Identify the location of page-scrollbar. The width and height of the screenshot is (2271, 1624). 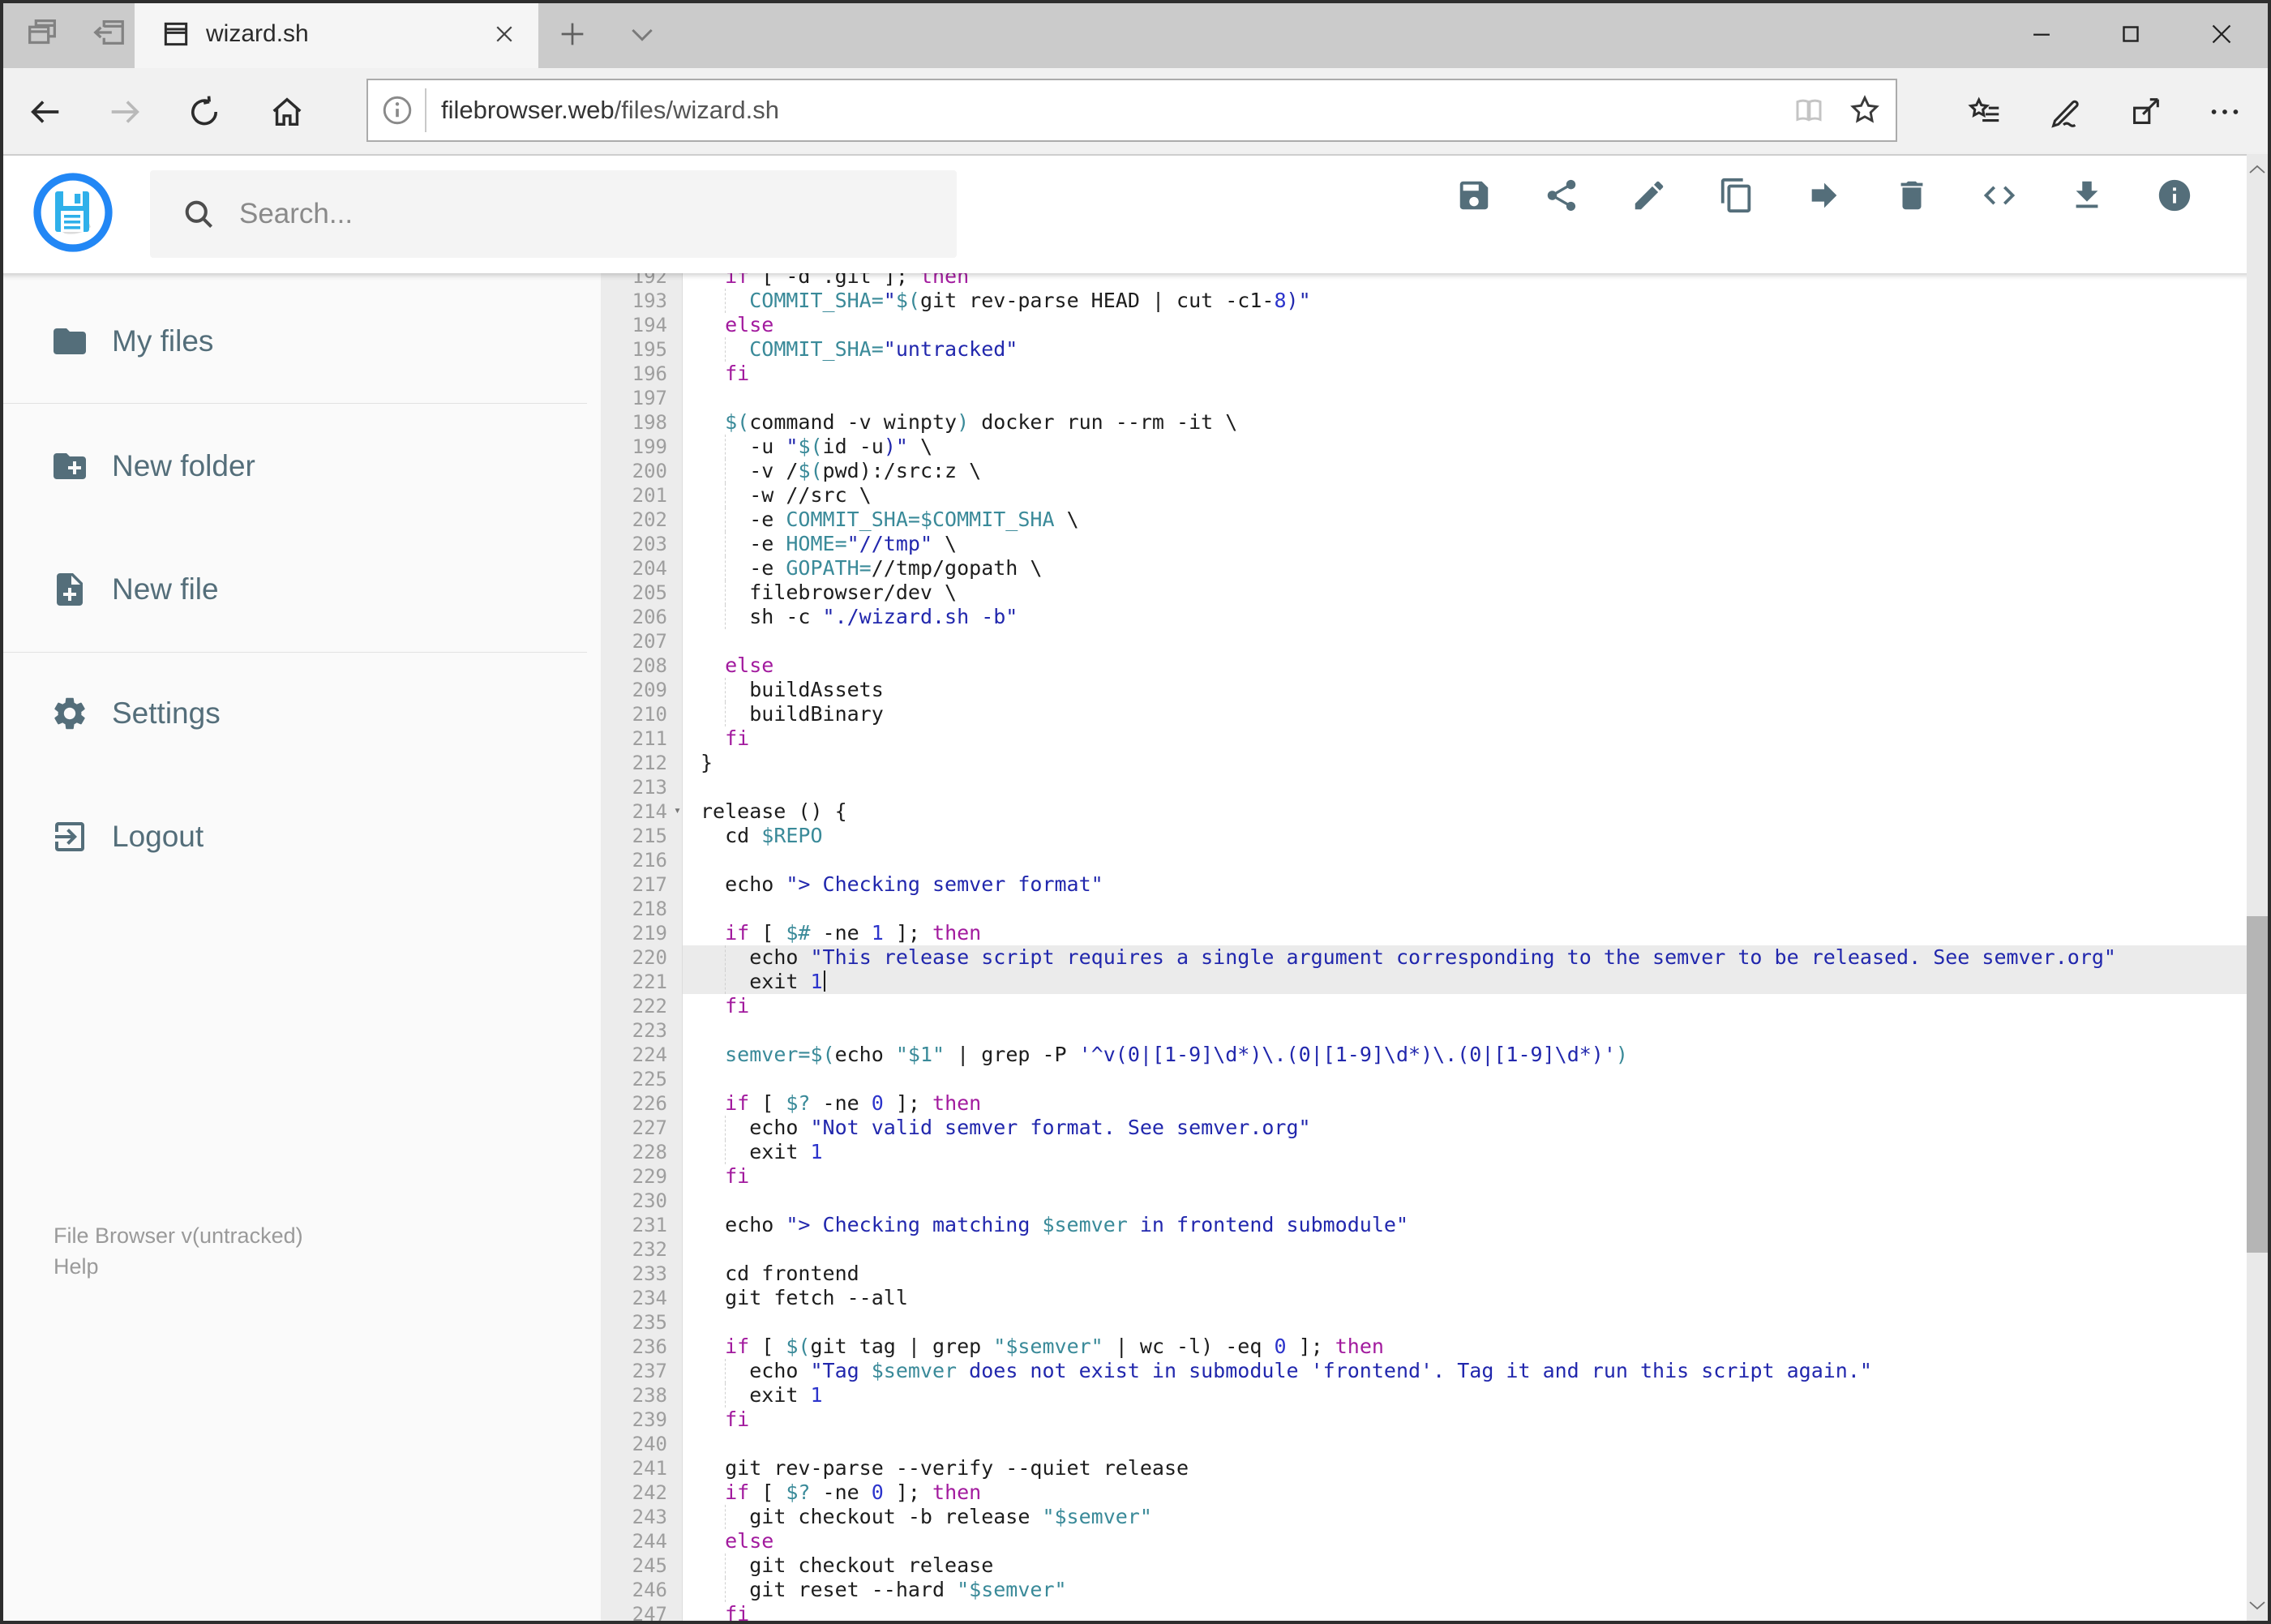
(2257, 888).